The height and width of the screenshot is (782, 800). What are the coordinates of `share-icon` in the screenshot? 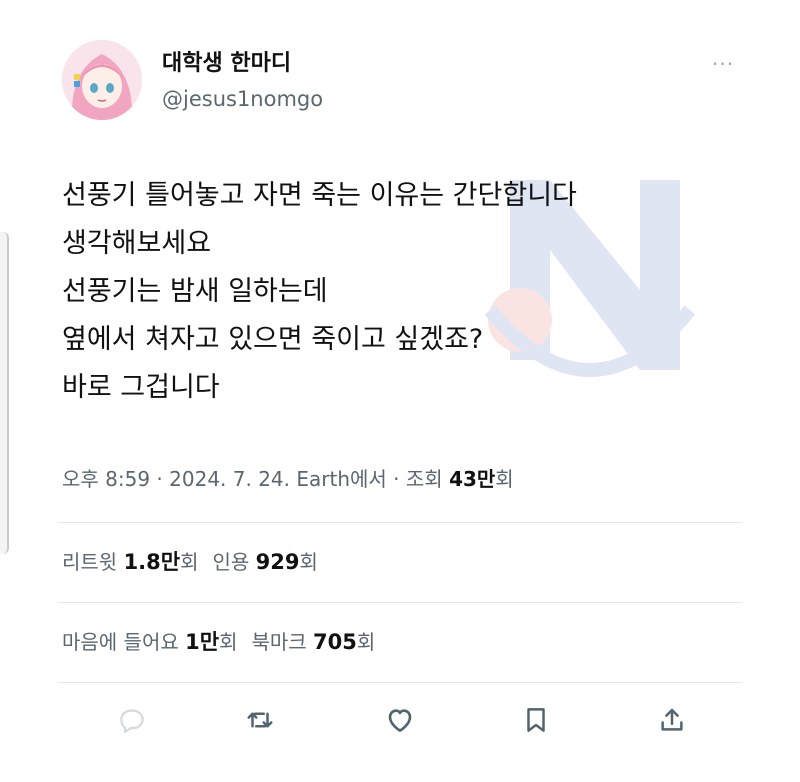 It's located at (672, 719).